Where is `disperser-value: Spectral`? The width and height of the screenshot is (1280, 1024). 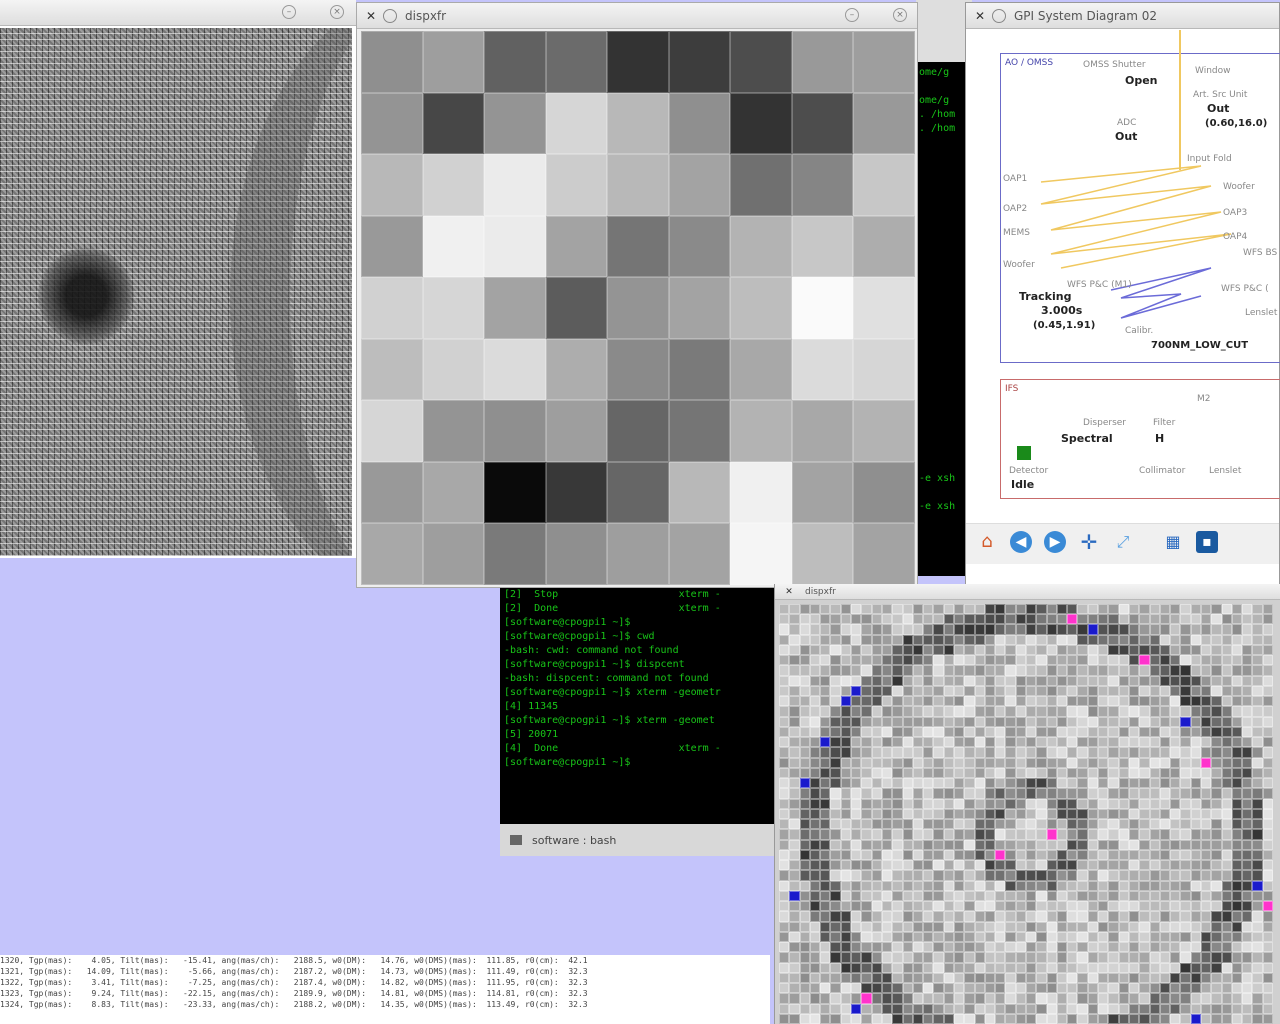 disperser-value: Spectral is located at coordinates (1087, 438).